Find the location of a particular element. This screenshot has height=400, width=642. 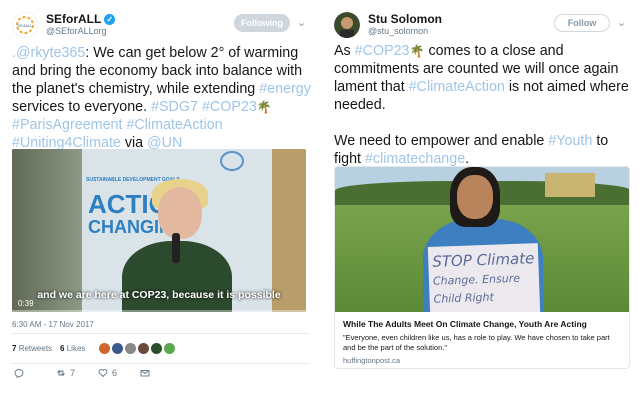

tweet-actions: 7 6 is located at coordinates (98, 373).